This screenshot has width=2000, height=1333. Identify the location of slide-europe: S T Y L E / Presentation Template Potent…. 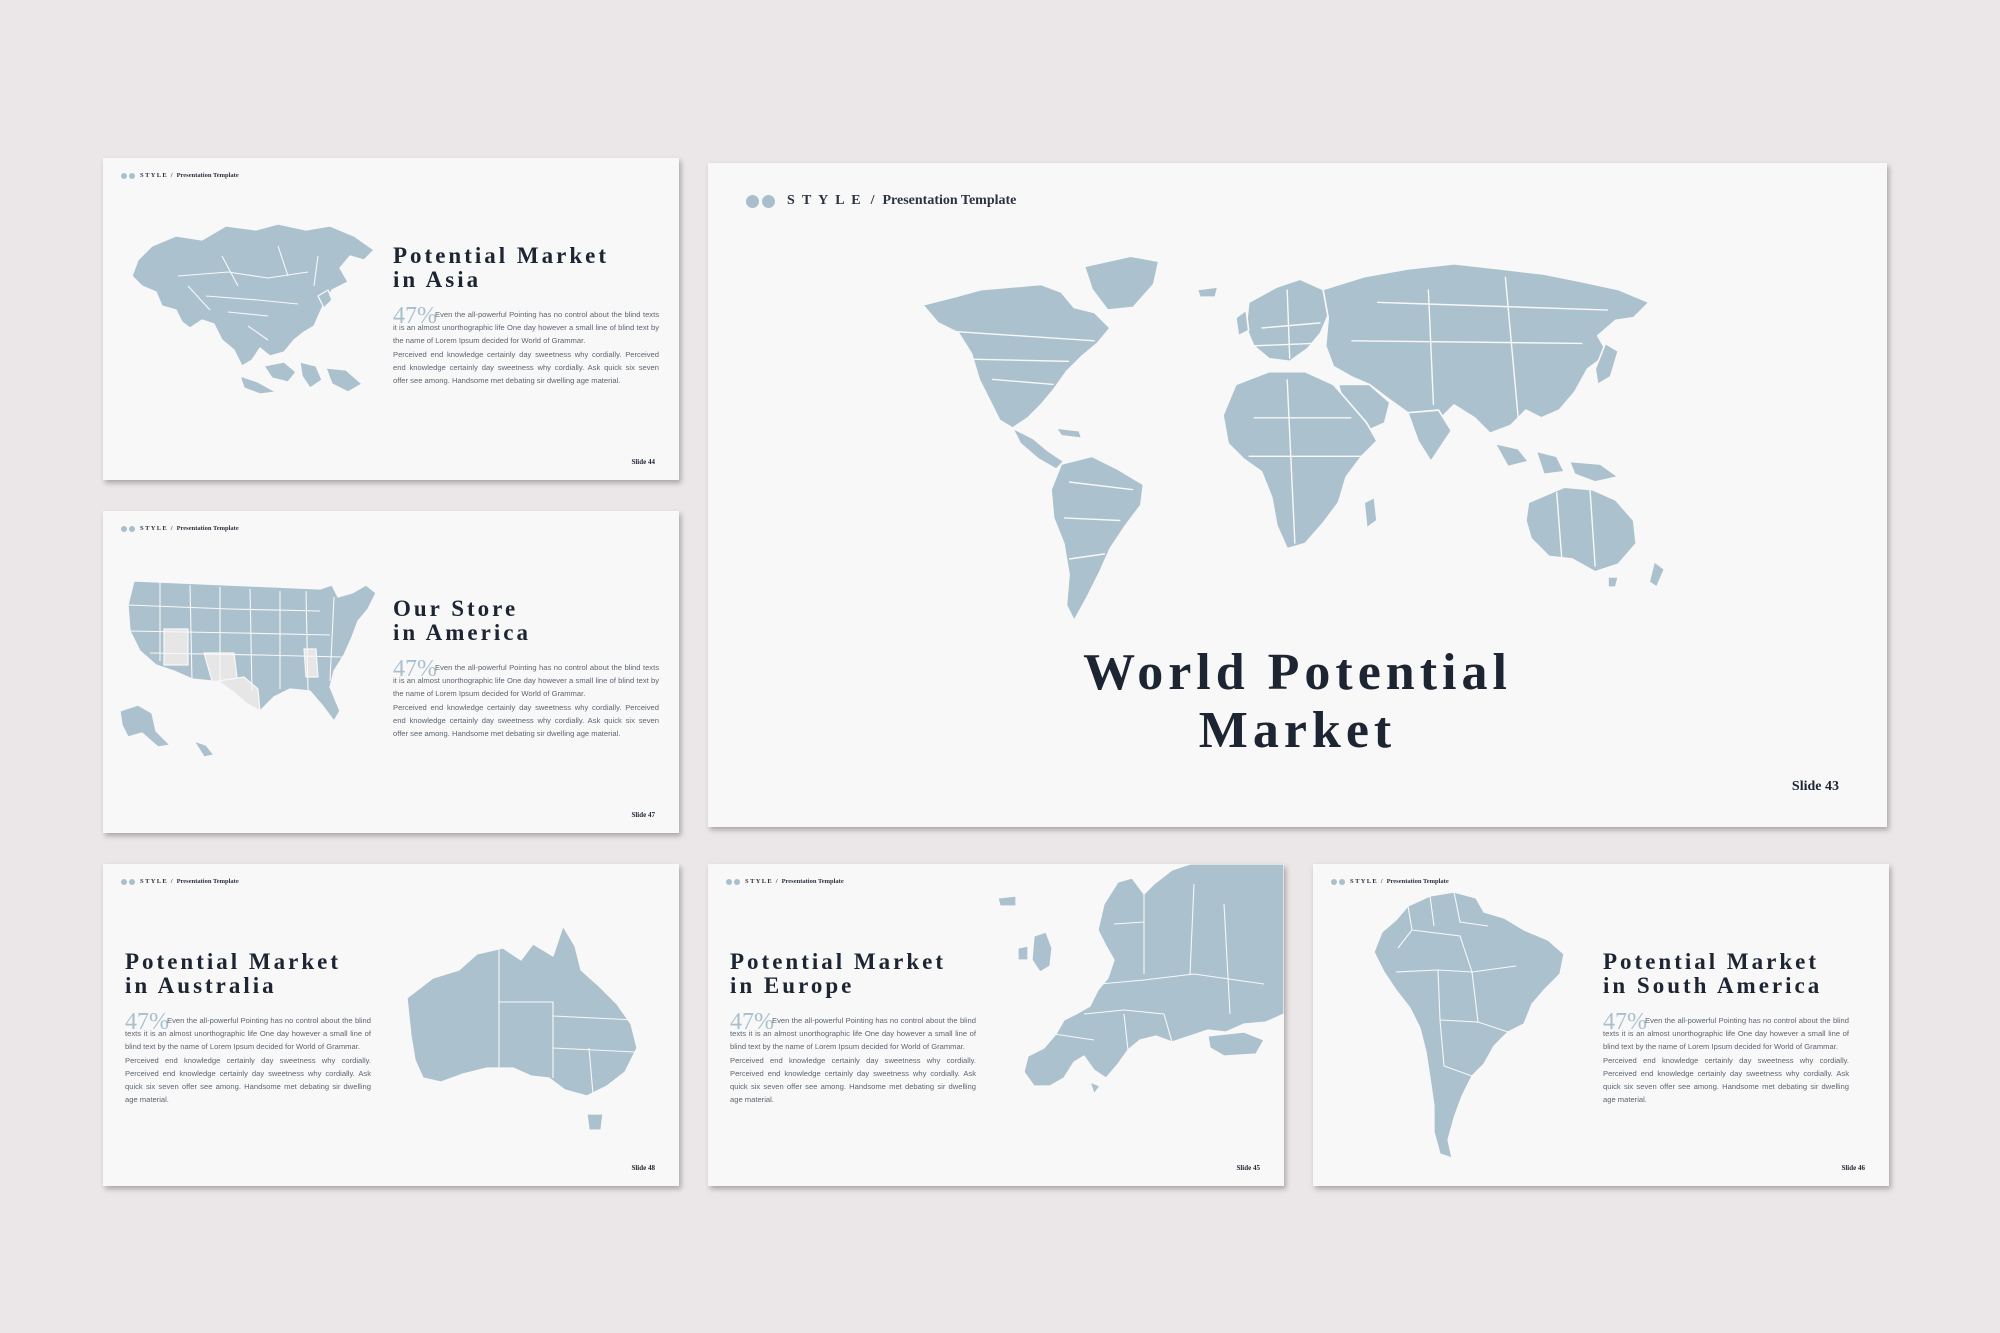
(996, 1025).